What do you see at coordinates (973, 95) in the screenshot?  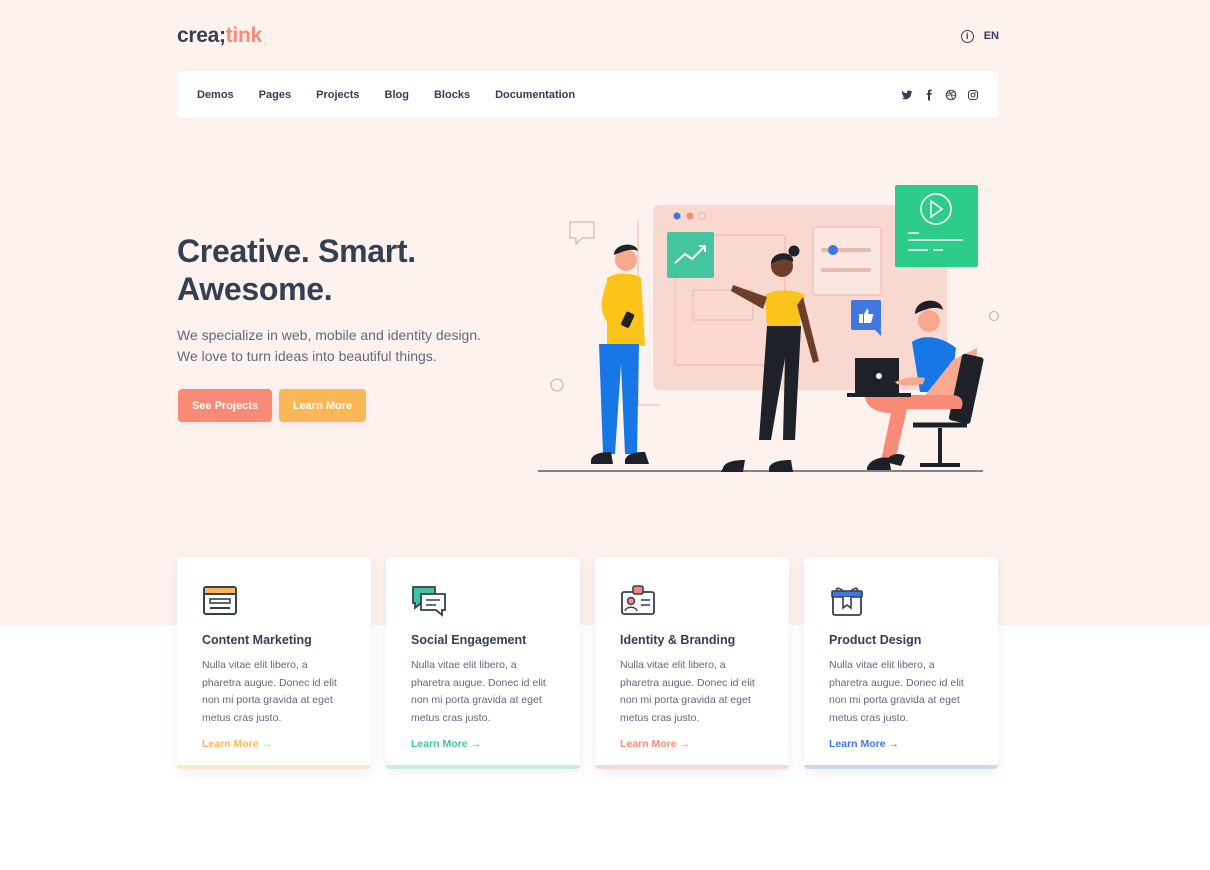 I see `instagram-icon` at bounding box center [973, 95].